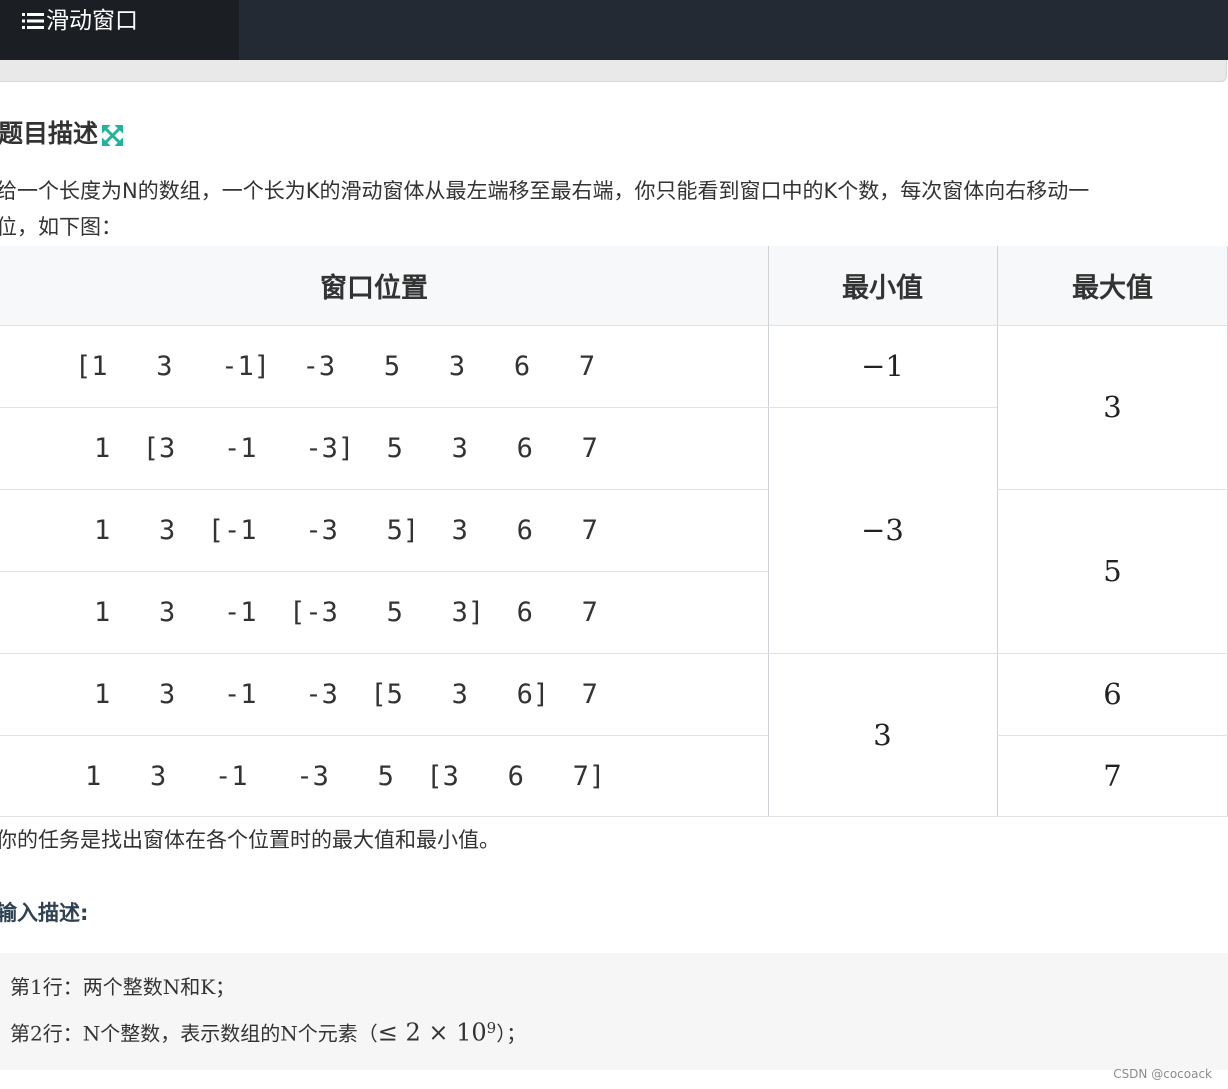 The image size is (1228, 1089). What do you see at coordinates (882, 734) in the screenshot?
I see `min-cell: 3` at bounding box center [882, 734].